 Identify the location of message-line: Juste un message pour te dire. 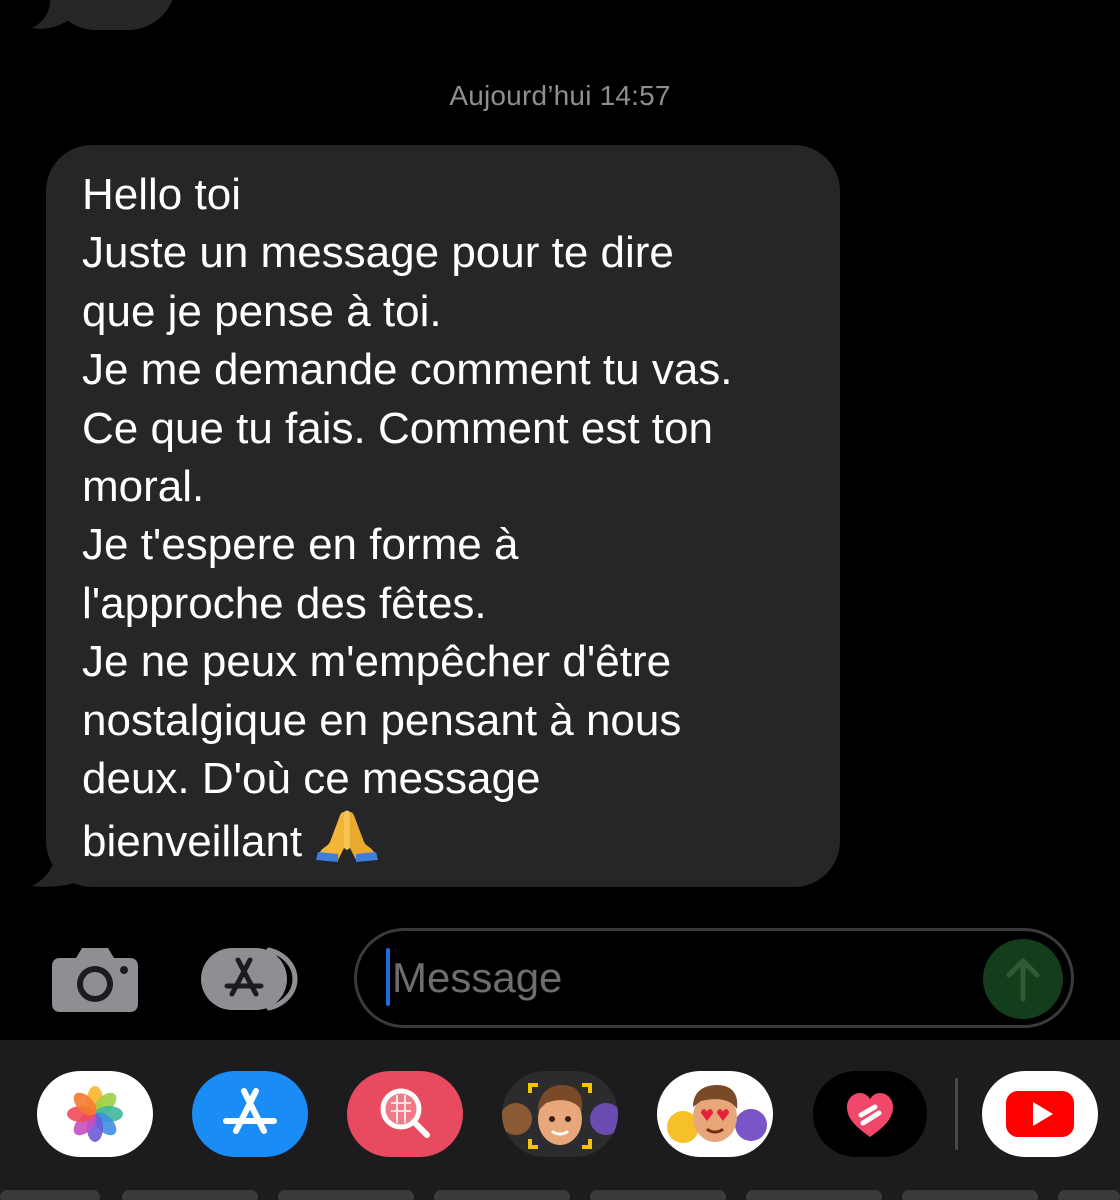
(378, 253).